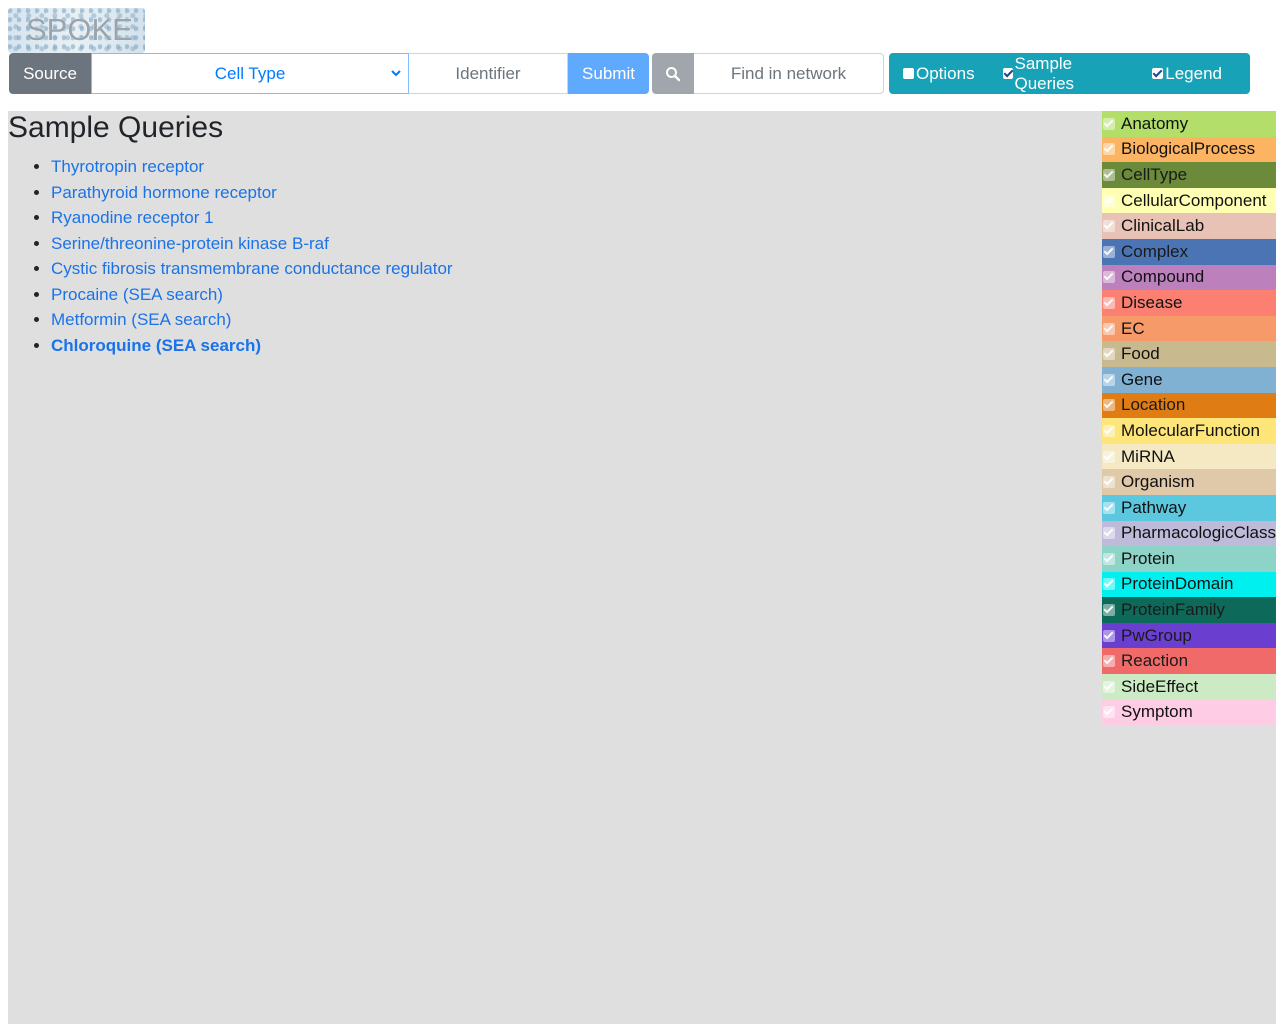 Image resolution: width=1280 pixels, height=1024 pixels. I want to click on legend-item-celltype: CellType, so click(1189, 175).